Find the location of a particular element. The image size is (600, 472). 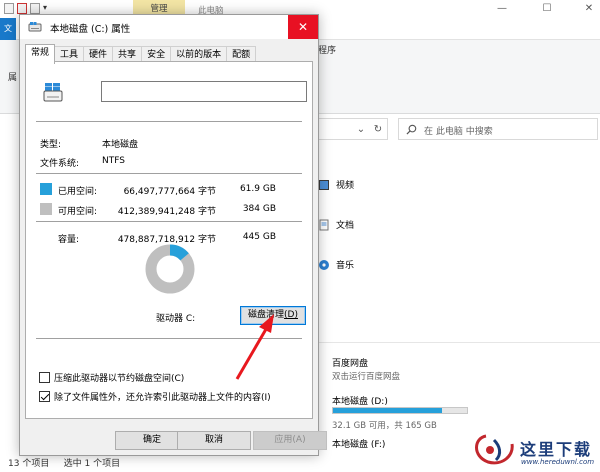

compress-checkbox is located at coordinates (44, 377).